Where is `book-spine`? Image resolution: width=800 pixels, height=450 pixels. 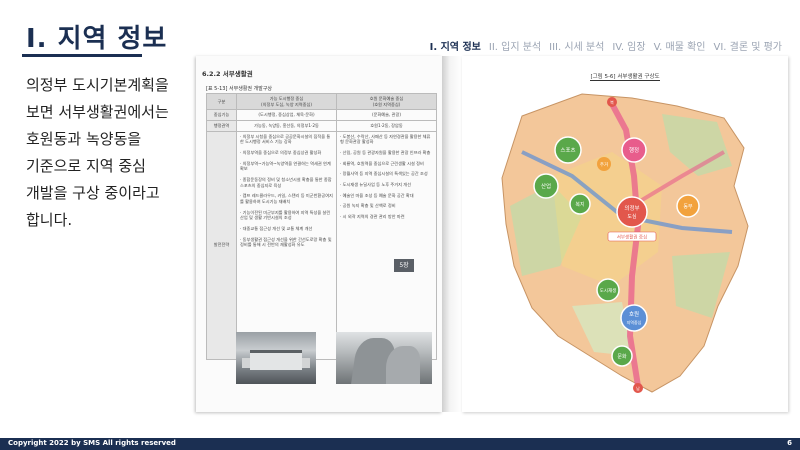 book-spine is located at coordinates (452, 234).